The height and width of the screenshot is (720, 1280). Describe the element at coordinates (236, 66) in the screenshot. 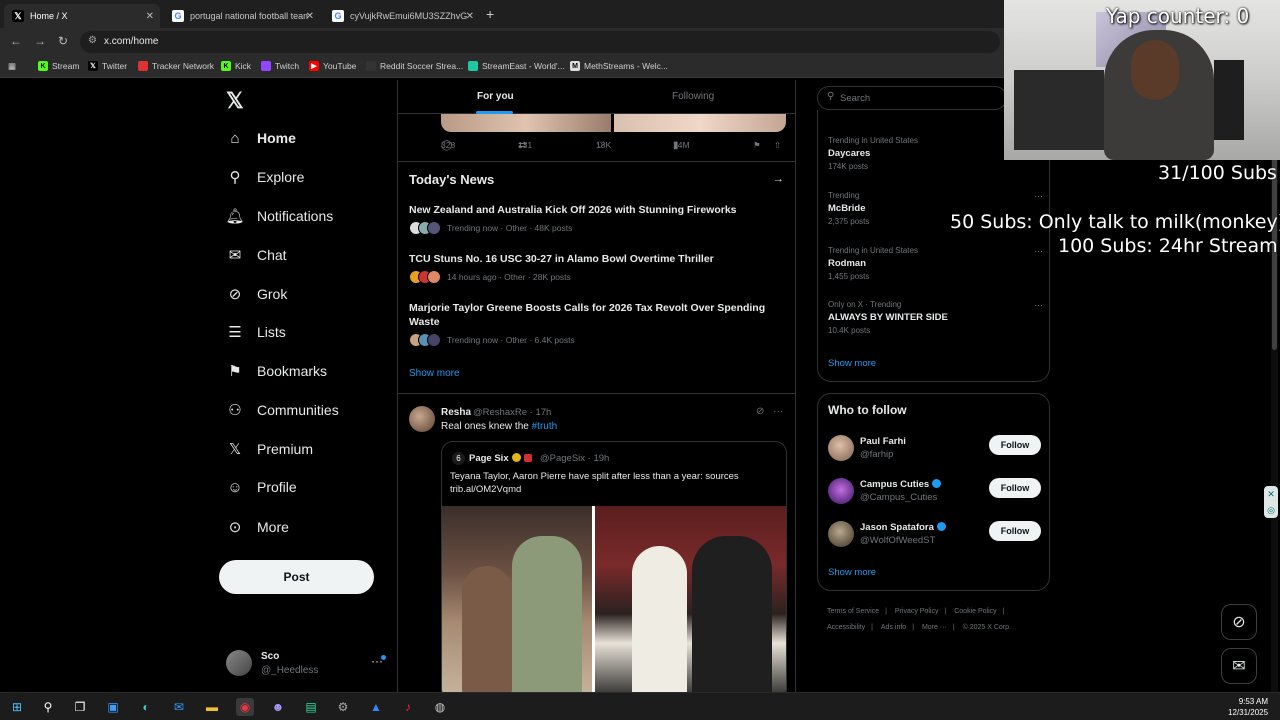

I see `bookmark-kick: K Kick` at that location.